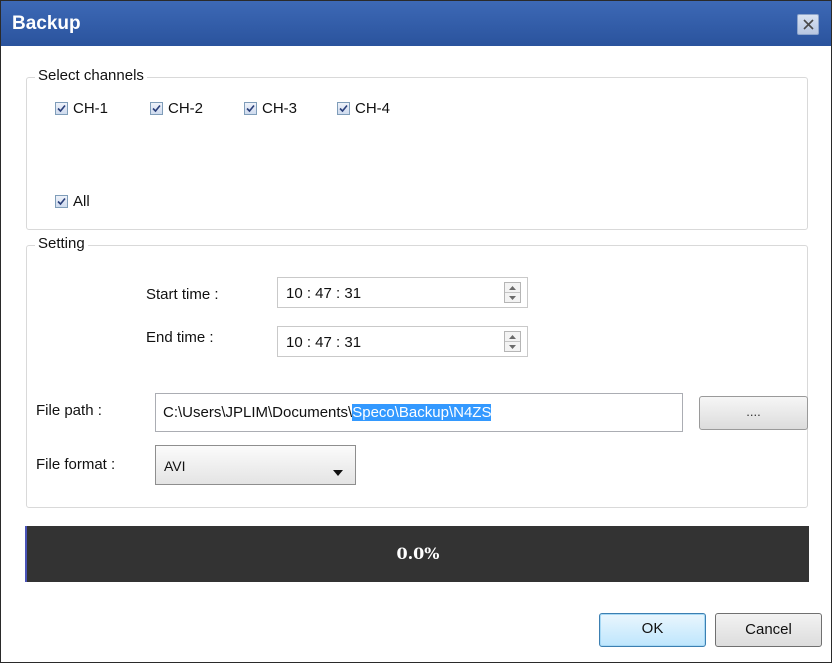  Describe the element at coordinates (69, 410) in the screenshot. I see `file-path-label: File path :` at that location.